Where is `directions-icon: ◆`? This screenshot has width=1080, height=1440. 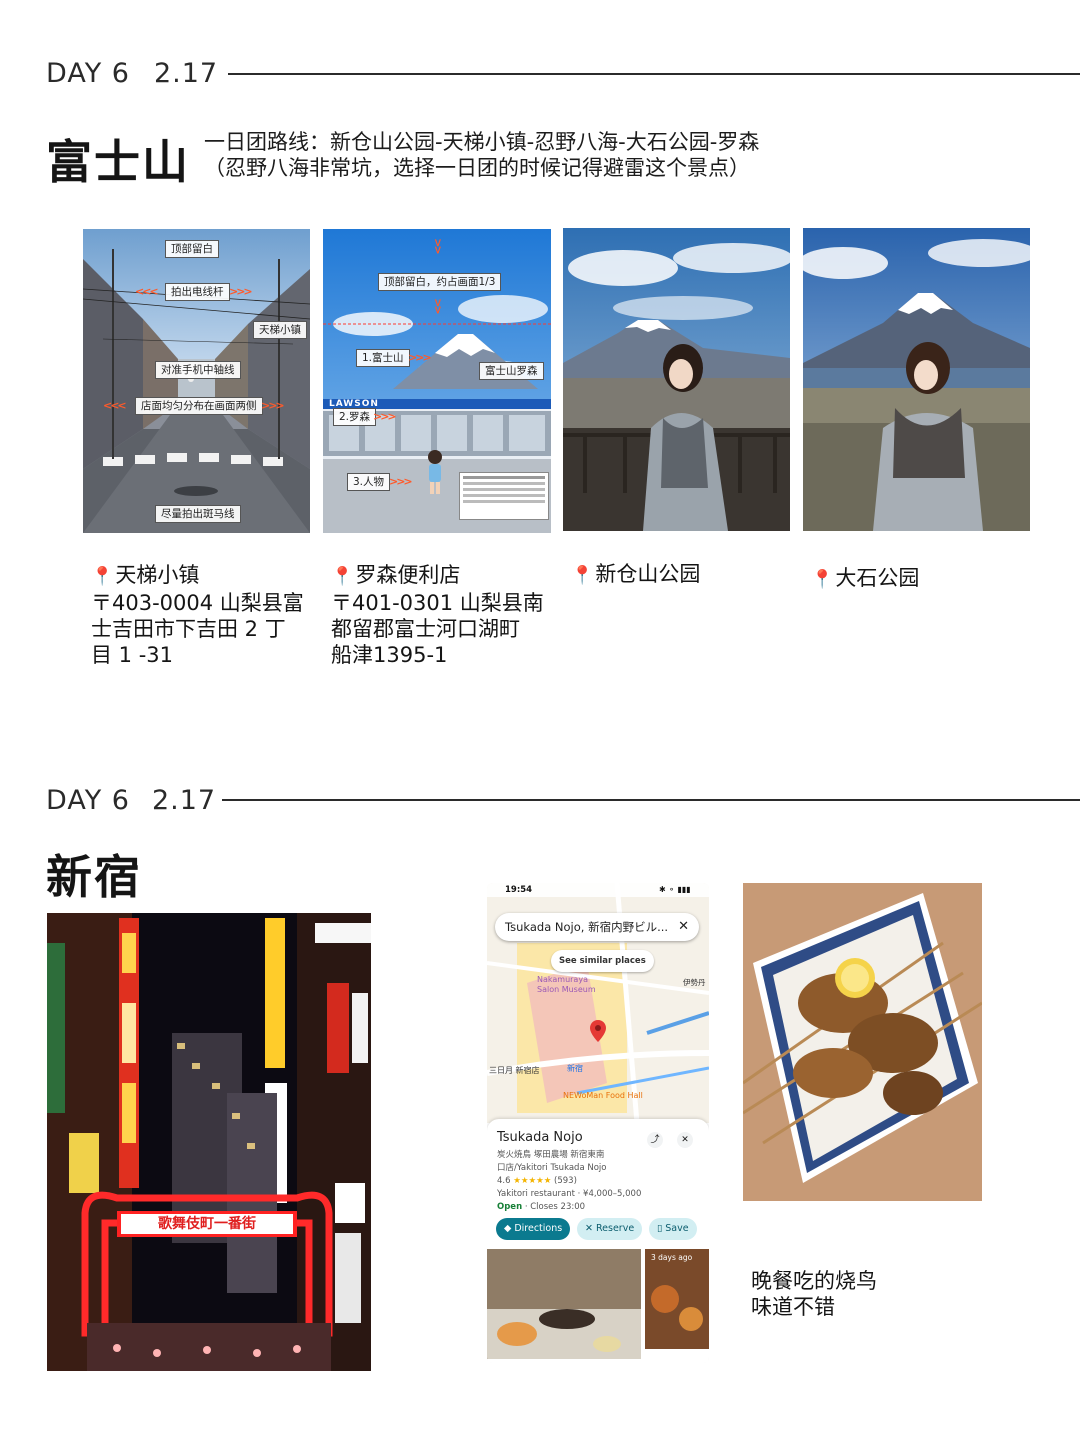
directions-icon: ◆ is located at coordinates (509, 1228).